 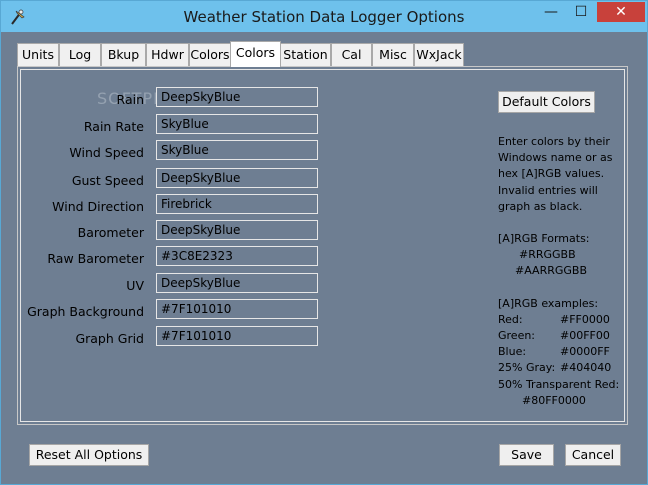 I want to click on tab-colors-1: Colors, so click(x=210, y=54).